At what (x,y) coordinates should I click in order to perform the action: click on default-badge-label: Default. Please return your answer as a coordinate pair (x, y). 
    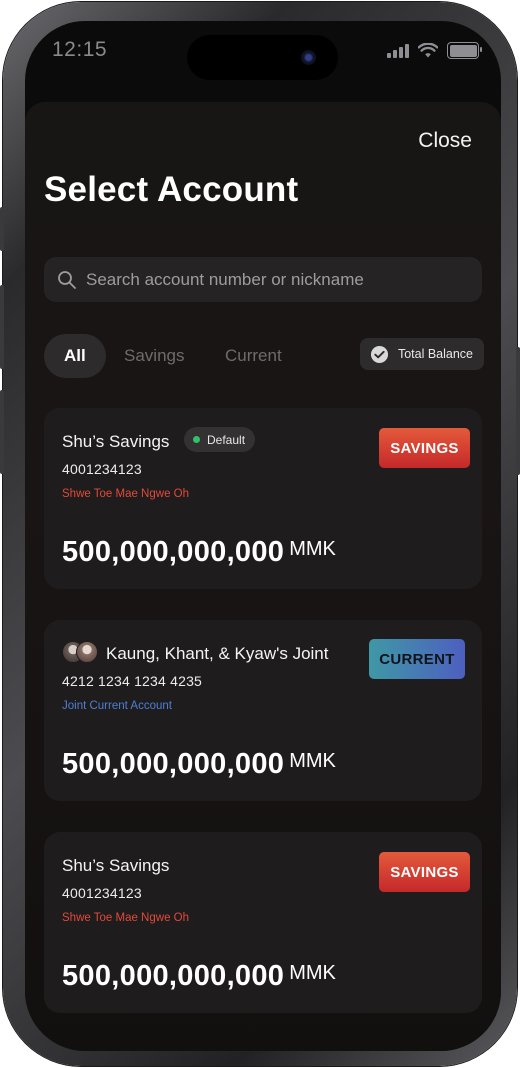
    Looking at the image, I should click on (226, 439).